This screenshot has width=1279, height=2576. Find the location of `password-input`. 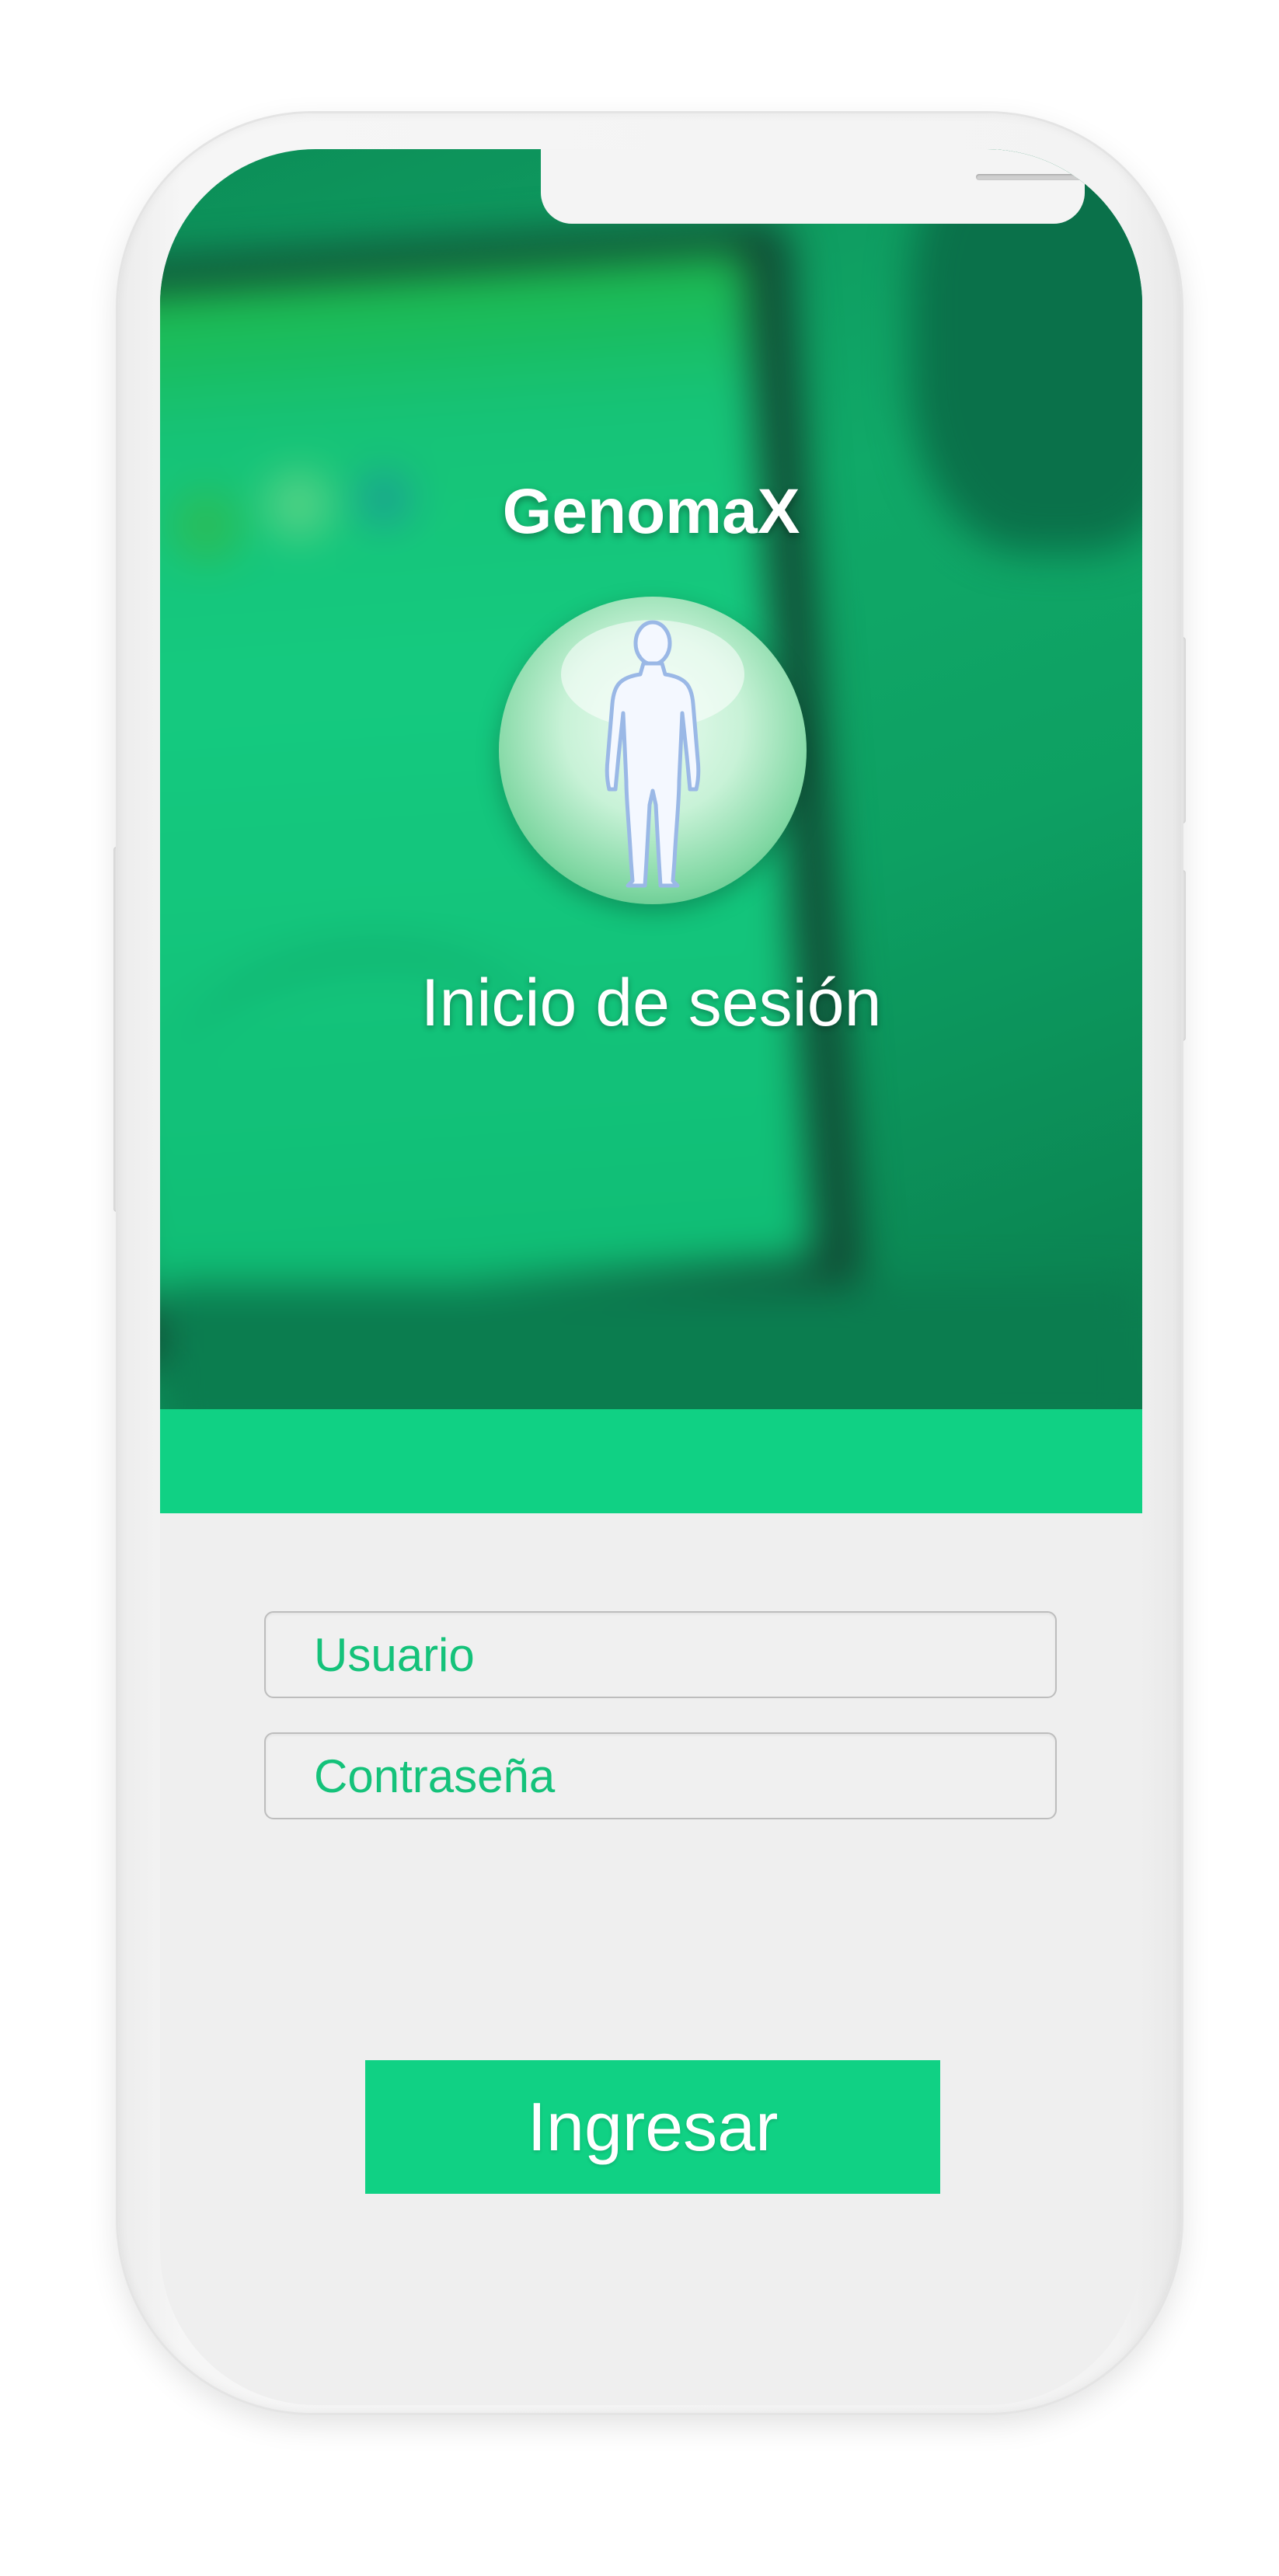

password-input is located at coordinates (660, 1776).